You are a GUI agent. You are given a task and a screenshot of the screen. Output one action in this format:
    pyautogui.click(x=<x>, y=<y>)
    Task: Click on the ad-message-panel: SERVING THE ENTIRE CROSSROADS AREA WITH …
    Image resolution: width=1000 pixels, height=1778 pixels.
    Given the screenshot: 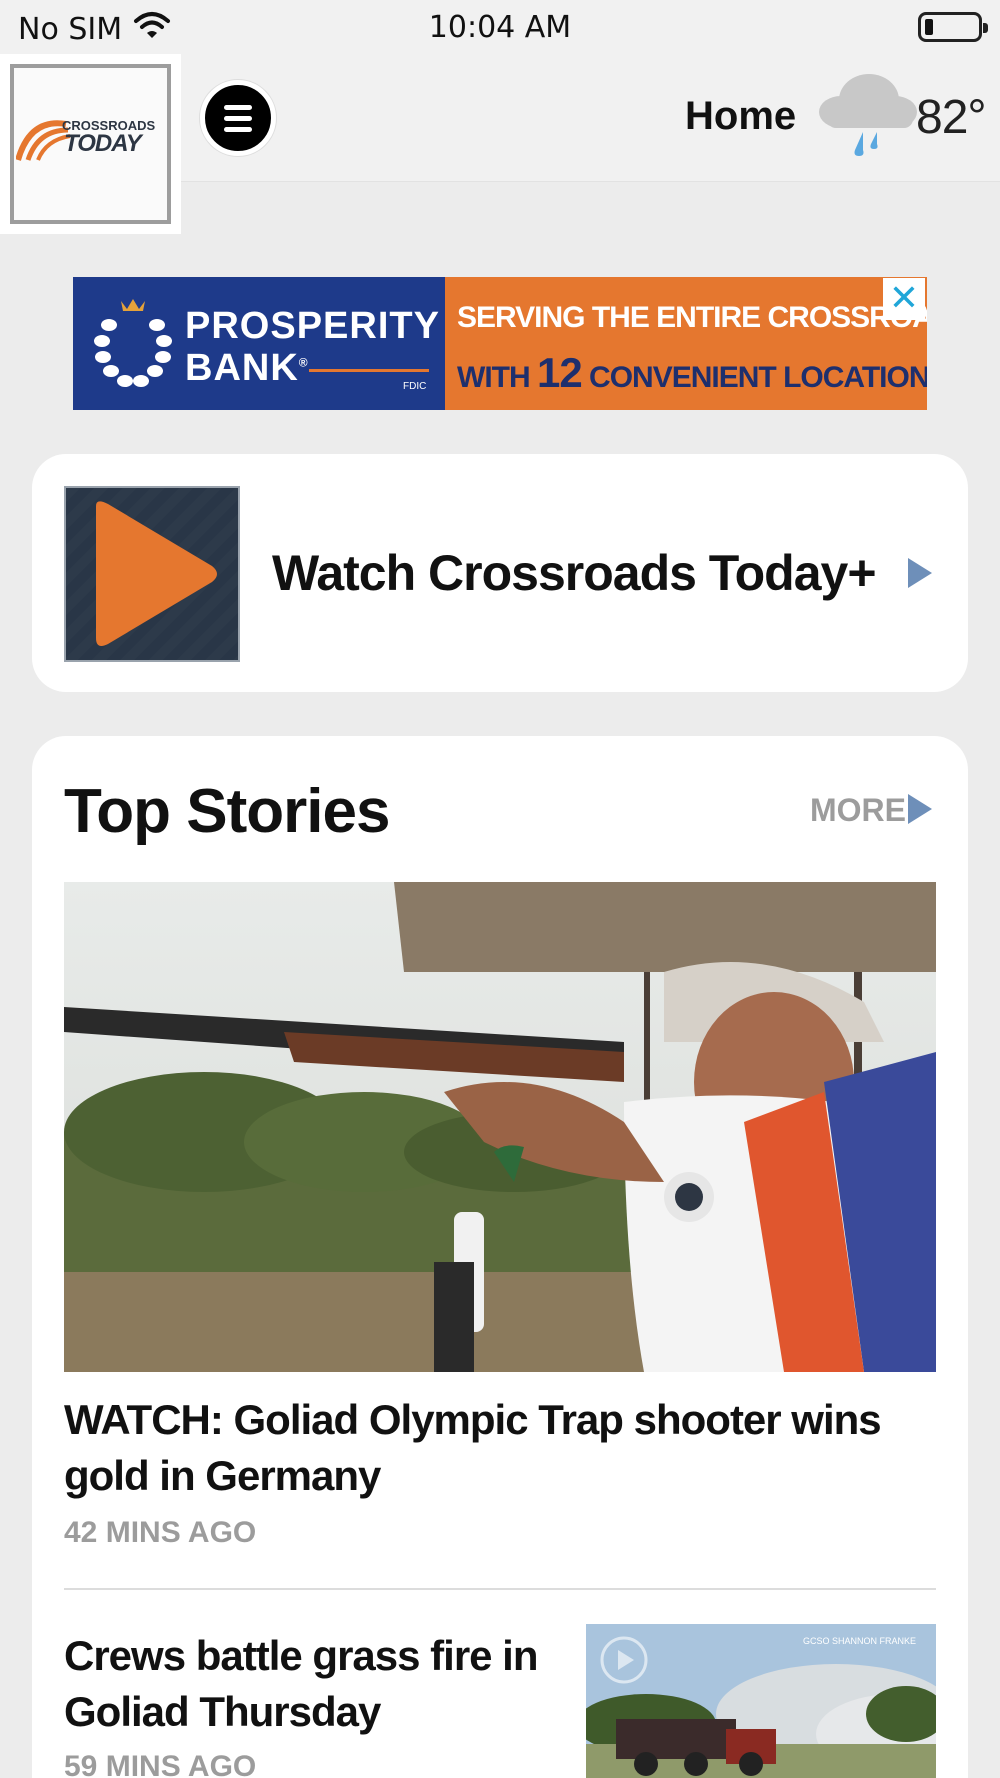 What is the action you would take?
    pyautogui.click(x=686, y=343)
    